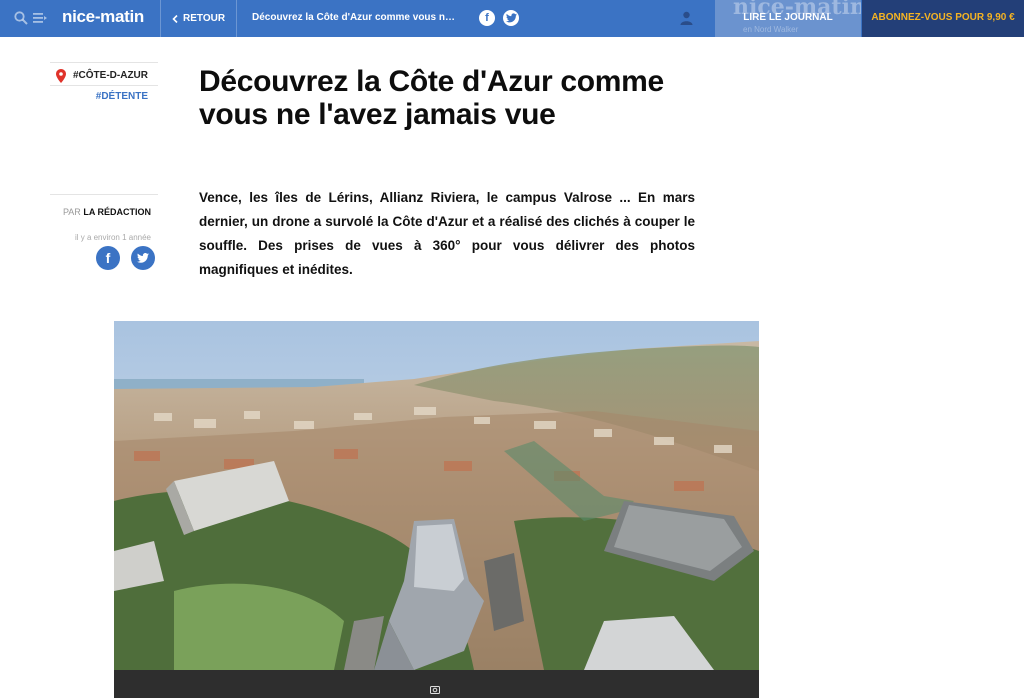 Image resolution: width=1024 pixels, height=698 pixels. I want to click on read-journal-label: LIRE LE JOURNAL, so click(788, 17).